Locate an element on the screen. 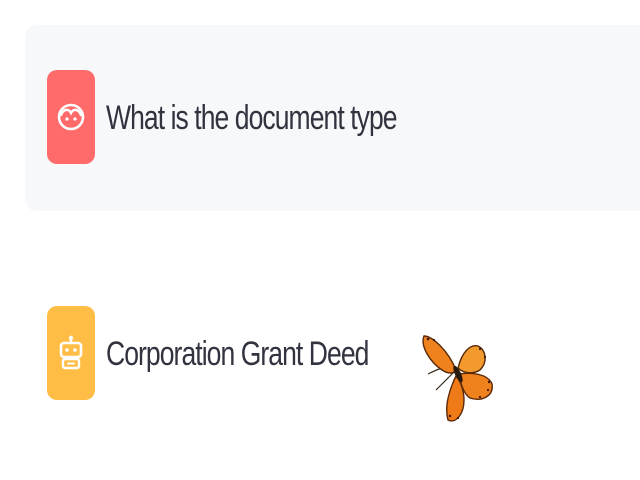 The width and height of the screenshot is (640, 480). butterfly-icon is located at coordinates (457, 378).